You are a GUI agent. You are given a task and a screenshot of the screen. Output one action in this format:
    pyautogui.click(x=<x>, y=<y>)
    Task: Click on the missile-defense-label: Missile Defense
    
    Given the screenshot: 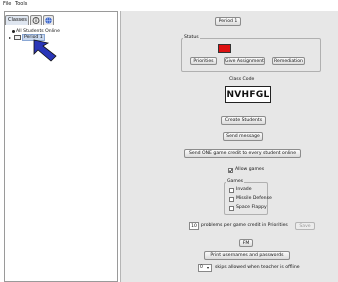 What is the action you would take?
    pyautogui.click(x=254, y=198)
    